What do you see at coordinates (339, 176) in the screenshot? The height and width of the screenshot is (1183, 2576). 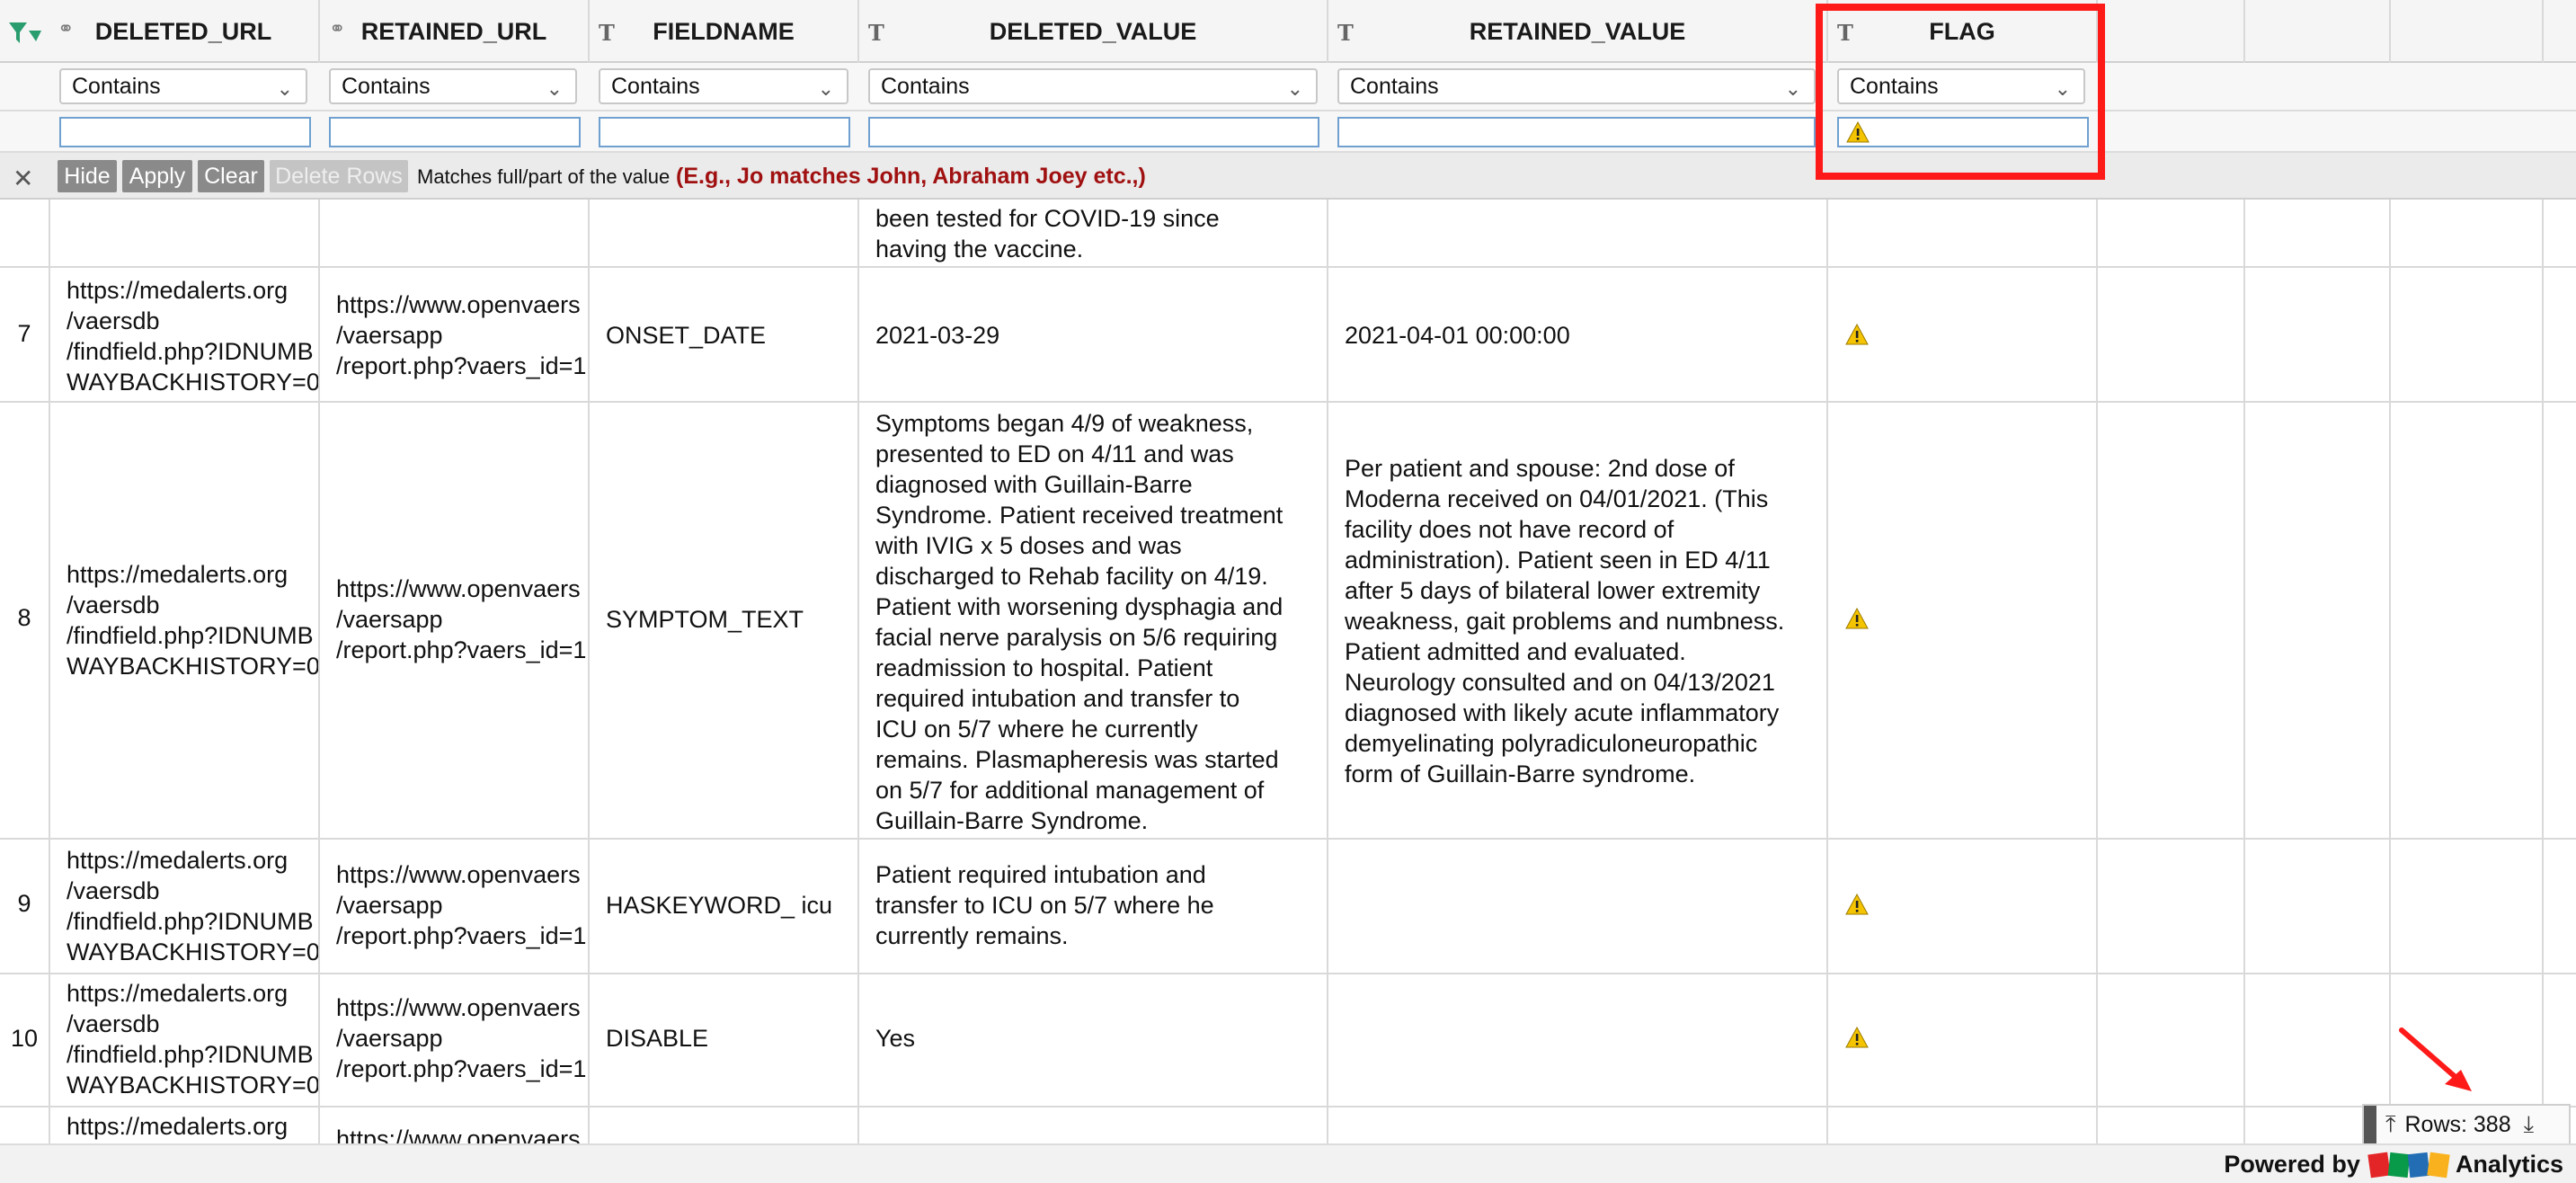 I see `delete-rows-button: Delete Rows` at bounding box center [339, 176].